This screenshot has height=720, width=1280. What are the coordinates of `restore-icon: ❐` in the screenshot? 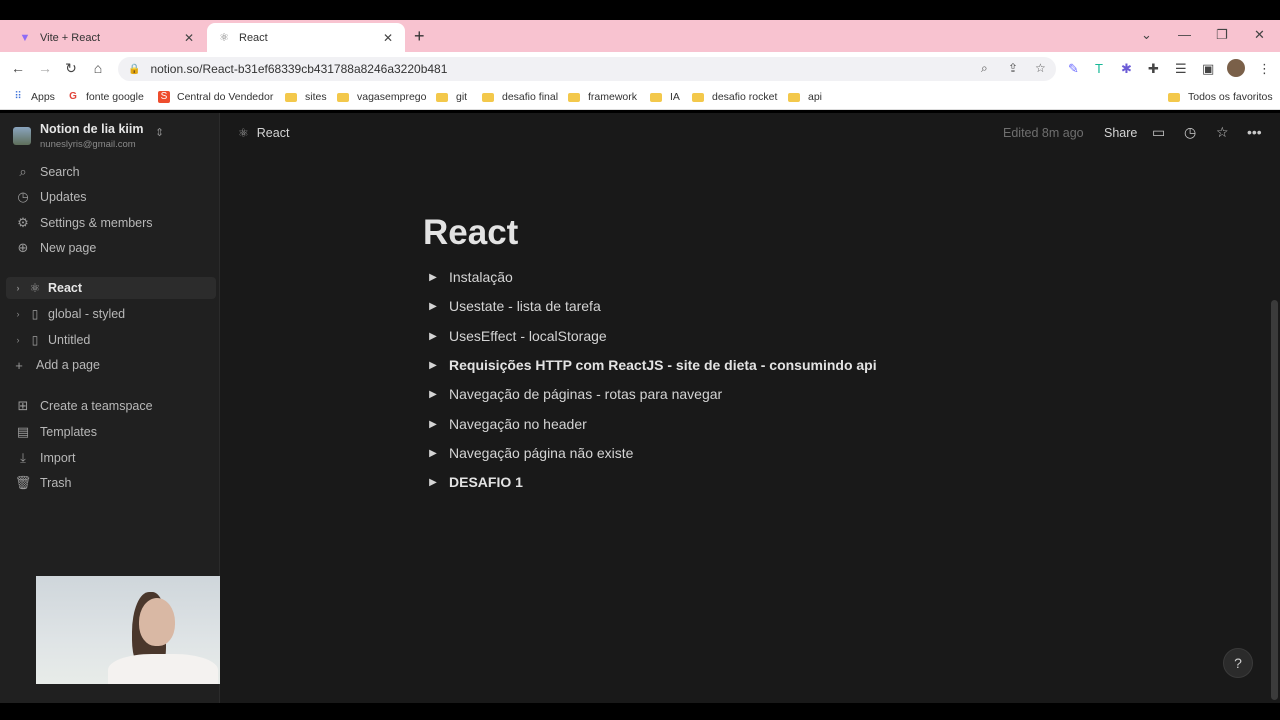 It's located at (1222, 35).